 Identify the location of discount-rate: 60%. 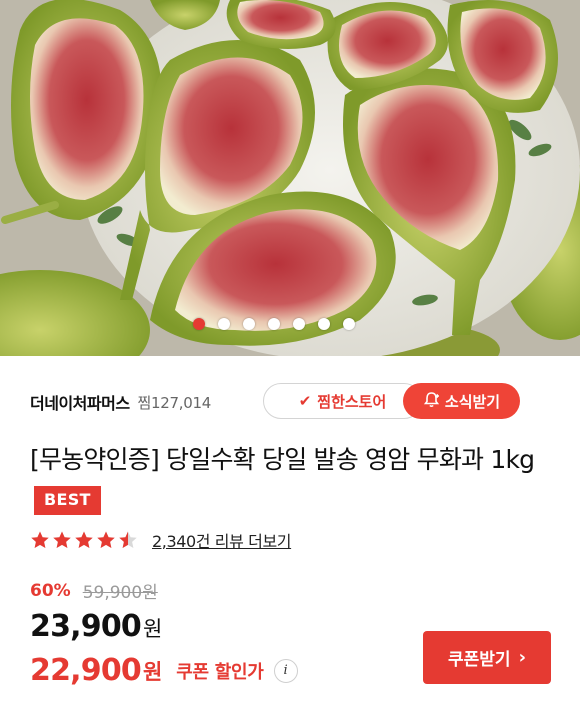
(50, 590).